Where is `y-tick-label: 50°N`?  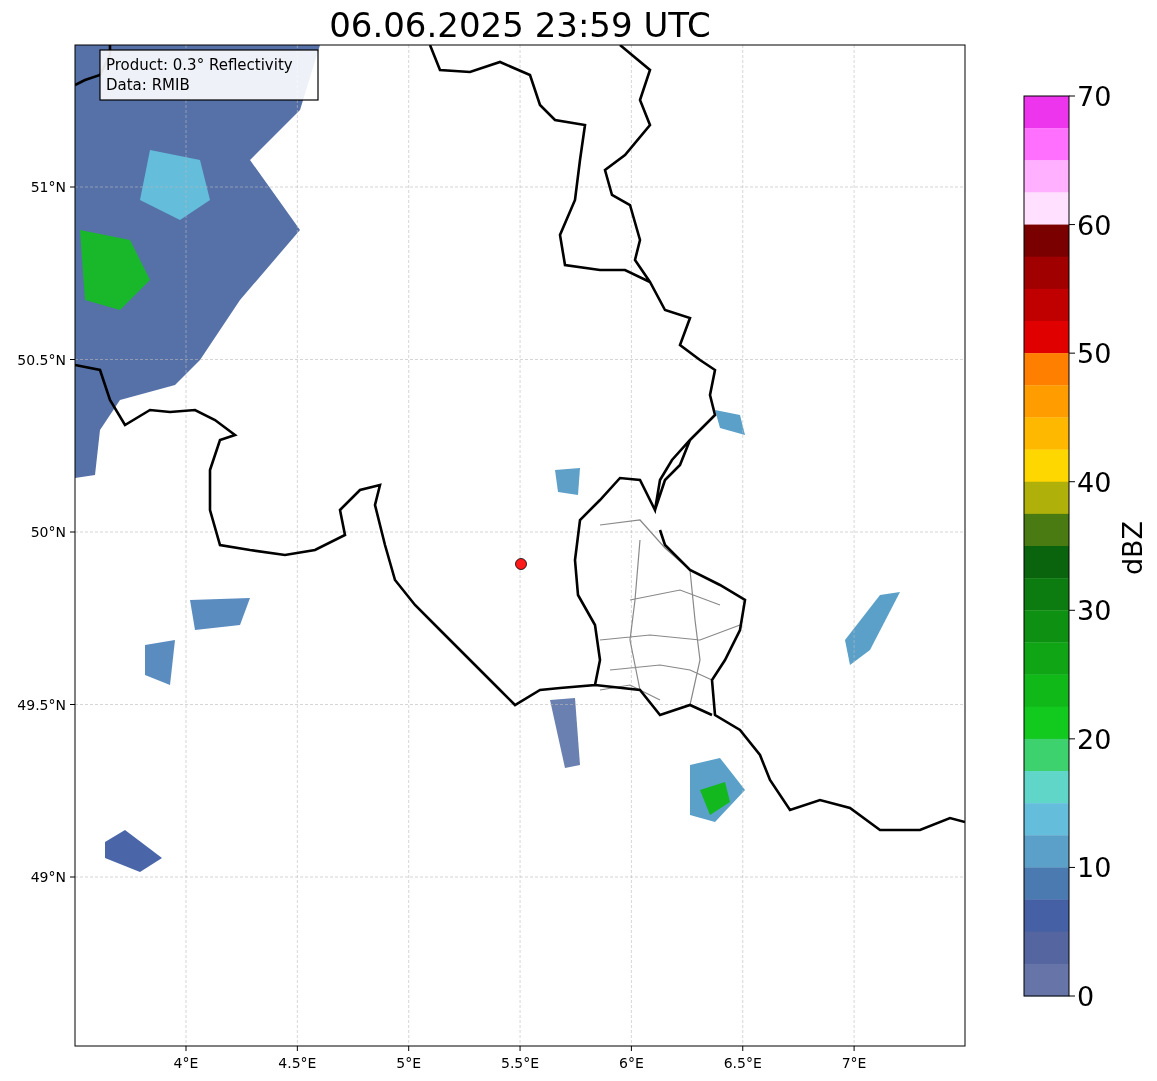
y-tick-label: 50°N is located at coordinates (48, 532).